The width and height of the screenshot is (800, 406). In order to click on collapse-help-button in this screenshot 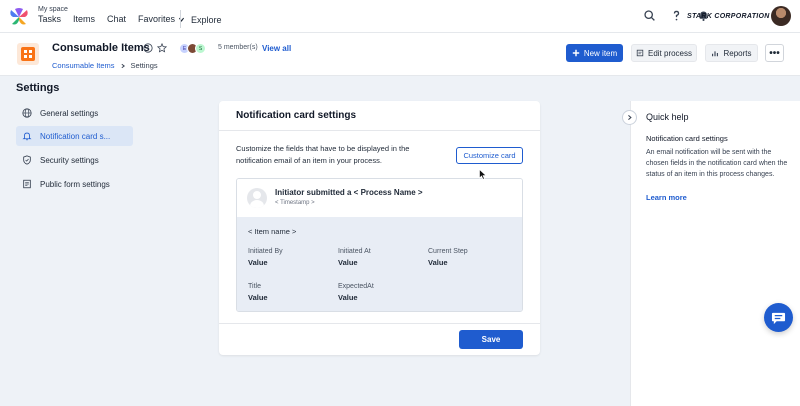, I will do `click(629, 117)`.